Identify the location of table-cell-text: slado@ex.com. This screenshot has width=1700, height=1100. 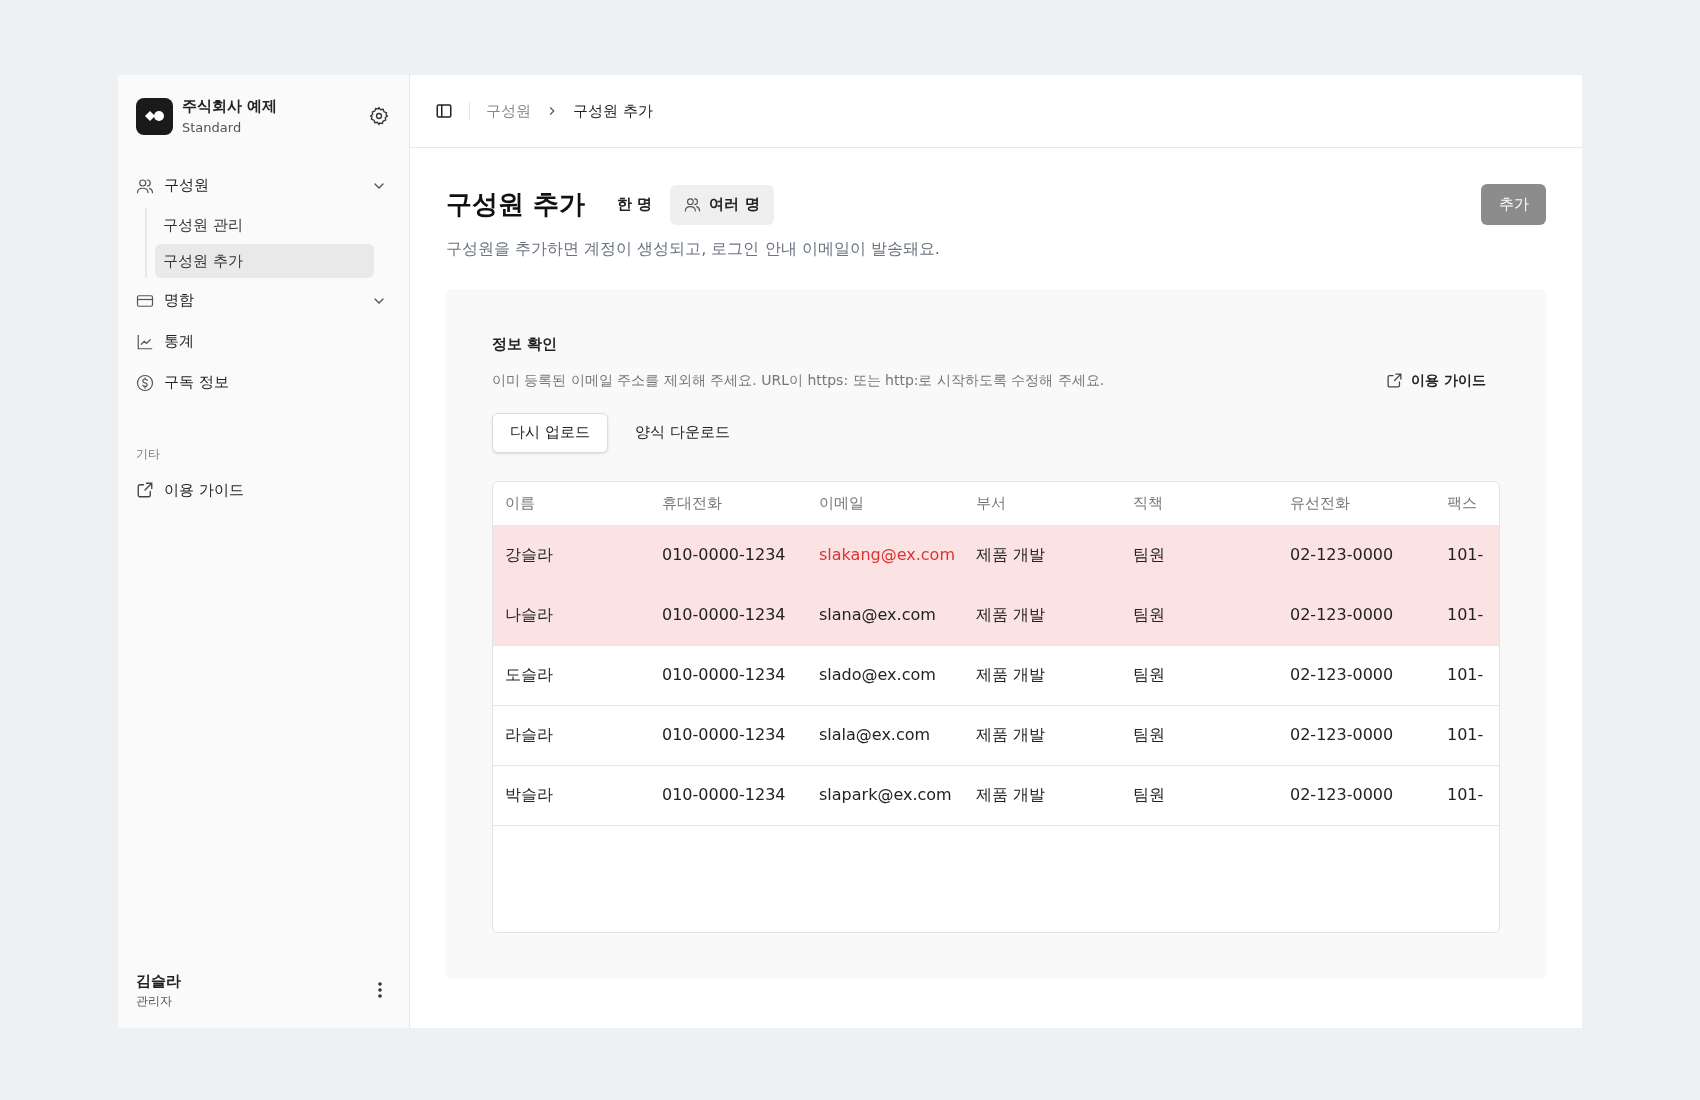
(877, 675).